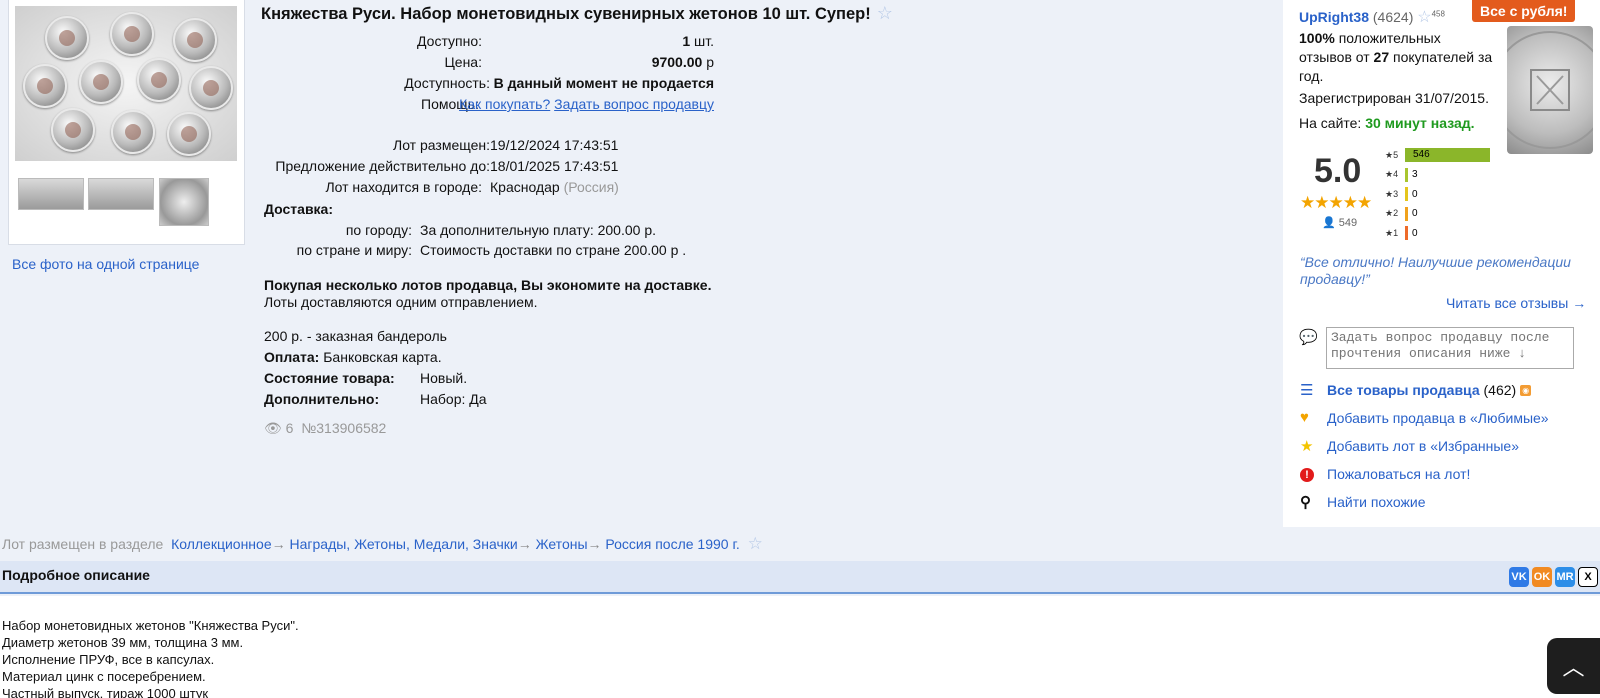  I want to click on rating-stars: ★★★★★, so click(1336, 202).